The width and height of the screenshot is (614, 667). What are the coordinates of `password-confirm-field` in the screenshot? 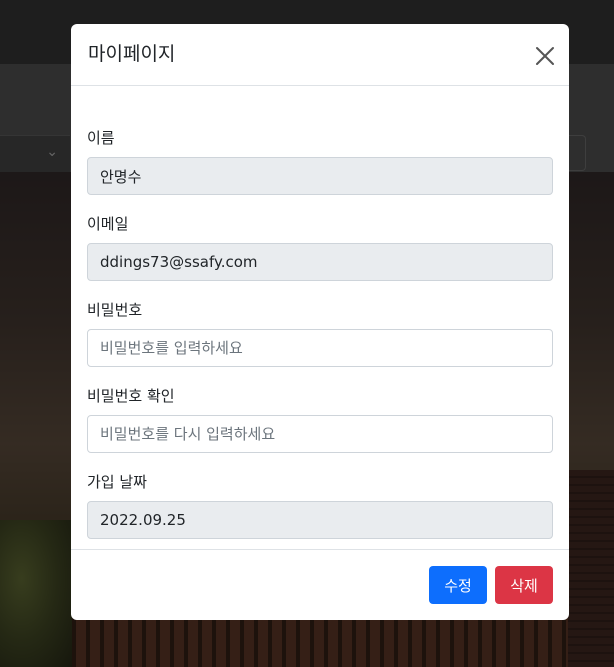 It's located at (320, 434).